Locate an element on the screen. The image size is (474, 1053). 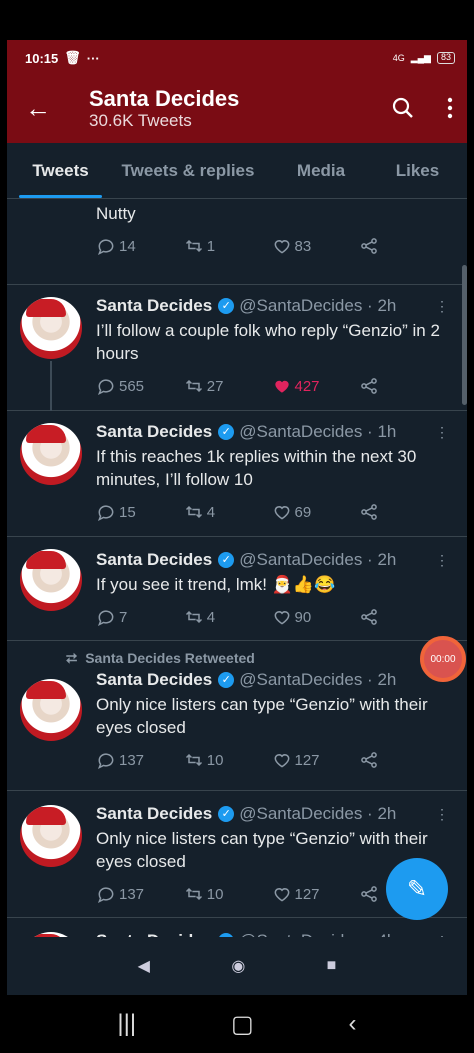
overflow-menu-icon is located at coordinates (450, 108).